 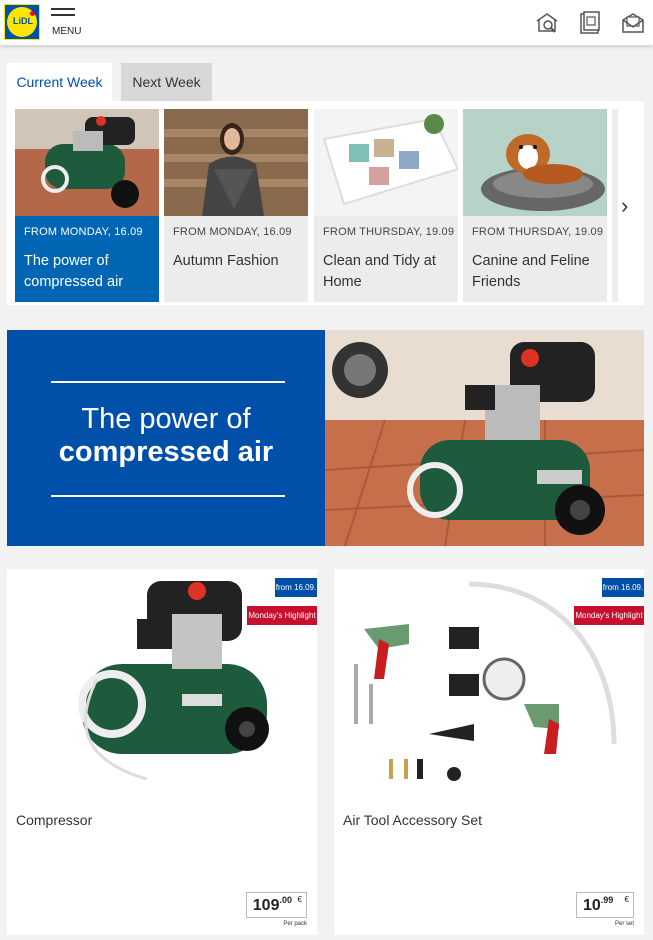 I want to click on compressor-thumbnail, so click(x=87, y=162).